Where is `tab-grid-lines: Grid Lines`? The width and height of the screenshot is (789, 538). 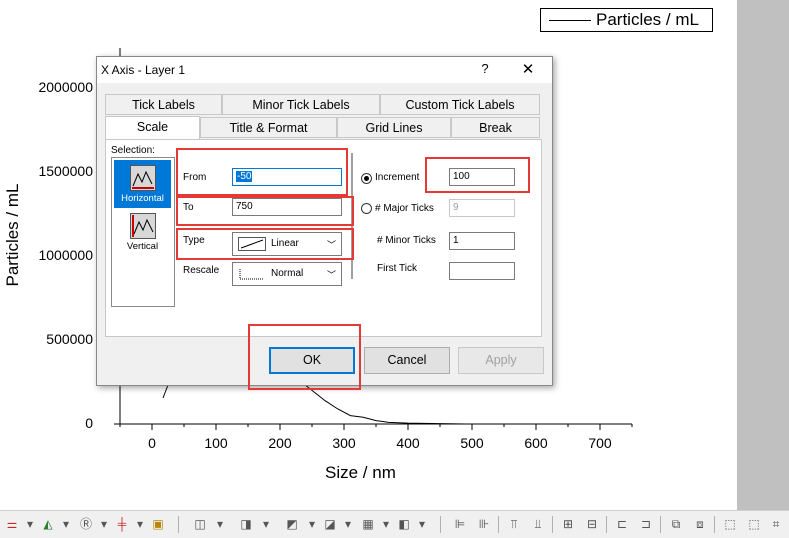
tab-grid-lines: Grid Lines is located at coordinates (394, 127).